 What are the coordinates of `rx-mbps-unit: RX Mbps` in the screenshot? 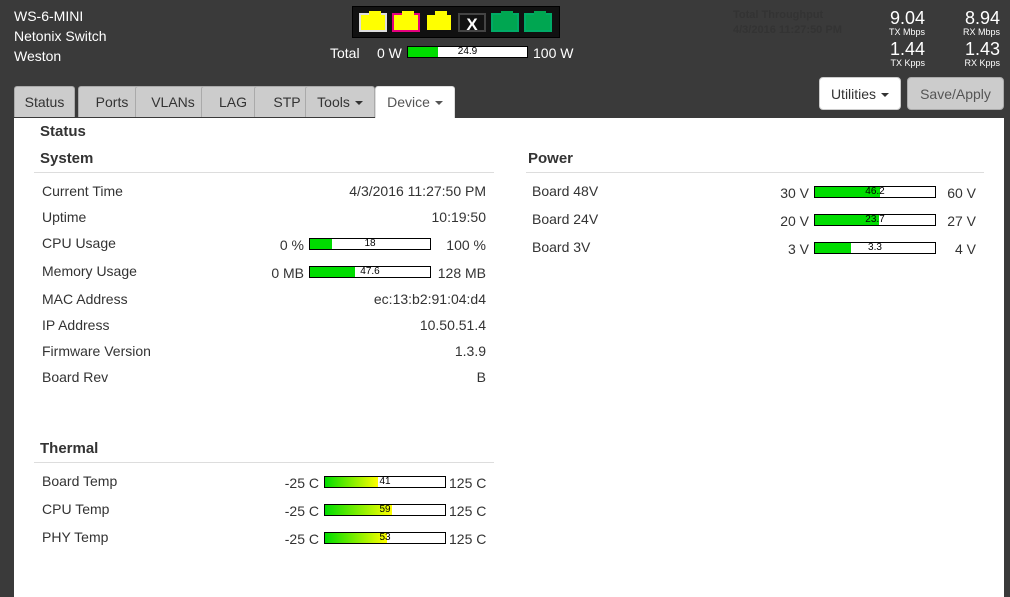 It's located at (981, 32).